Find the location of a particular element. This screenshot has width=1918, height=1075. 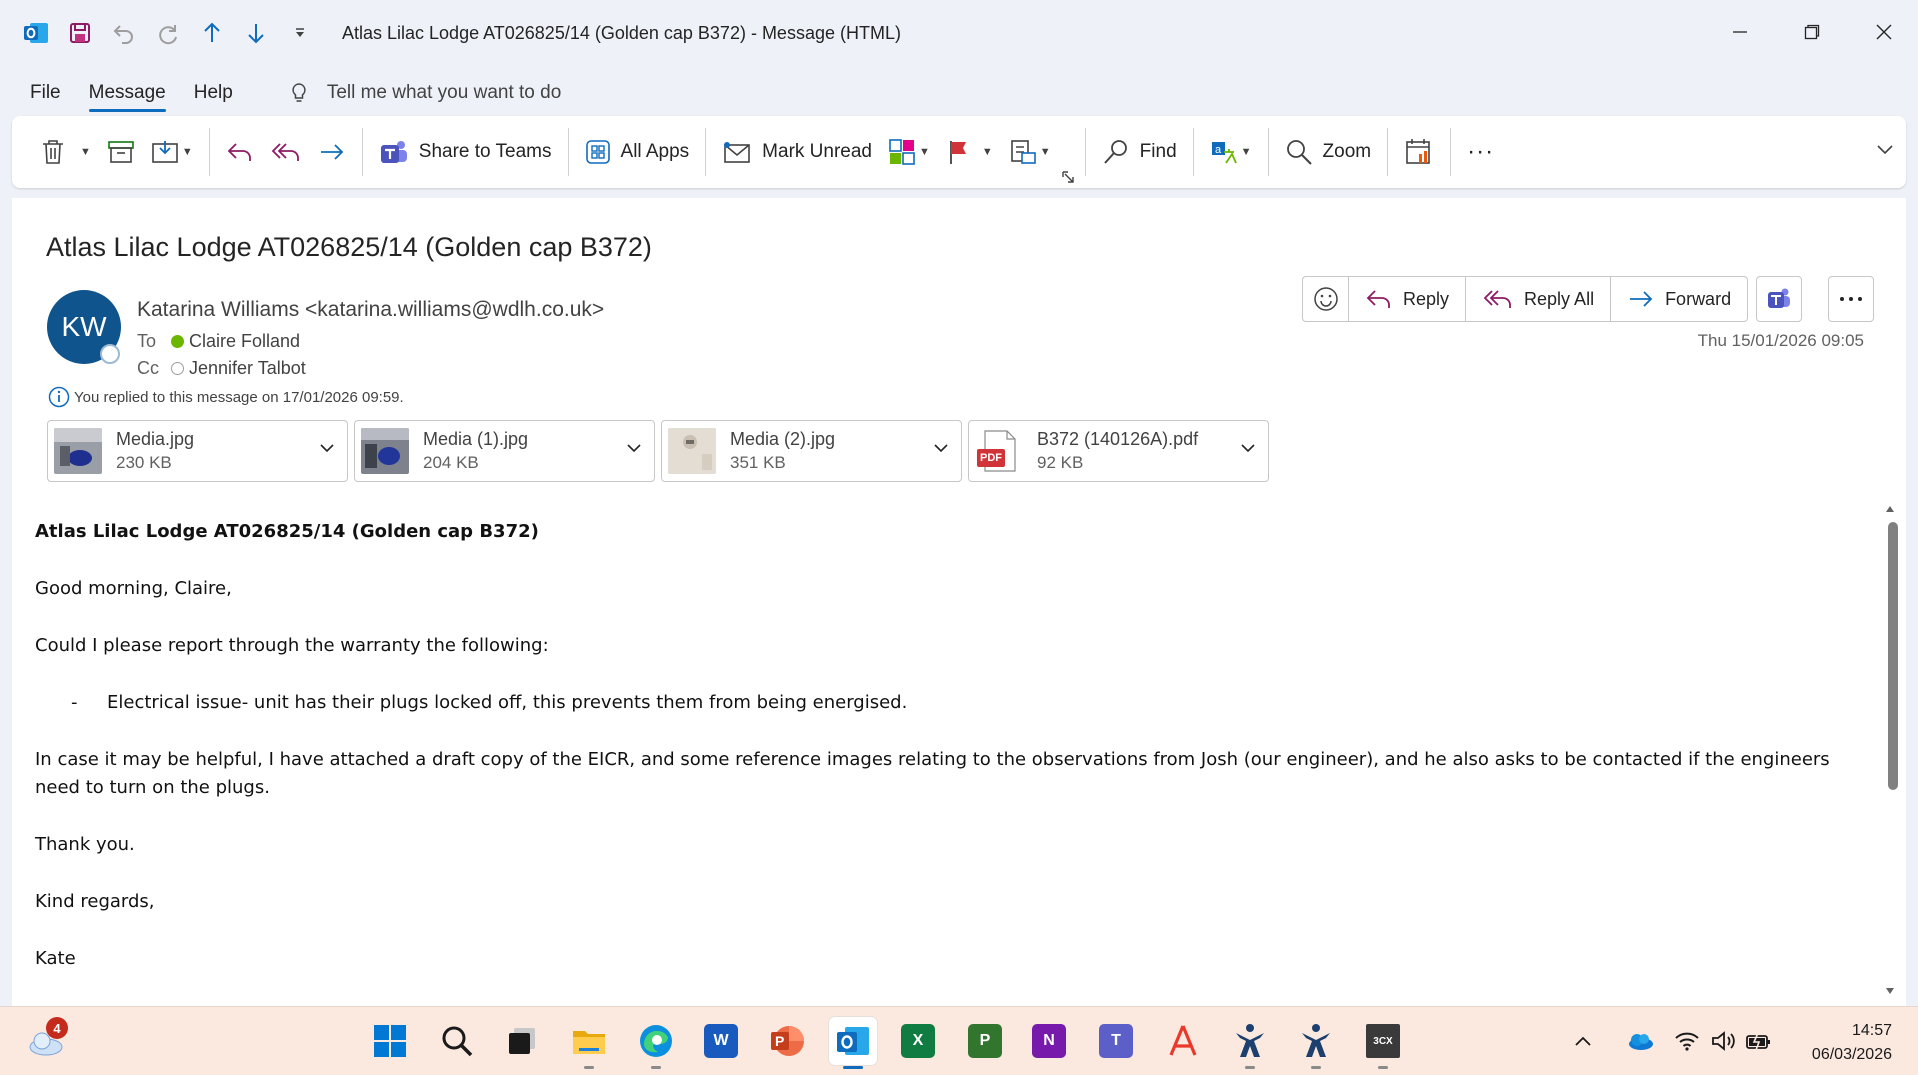

word-button: W is located at coordinates (721, 1041).